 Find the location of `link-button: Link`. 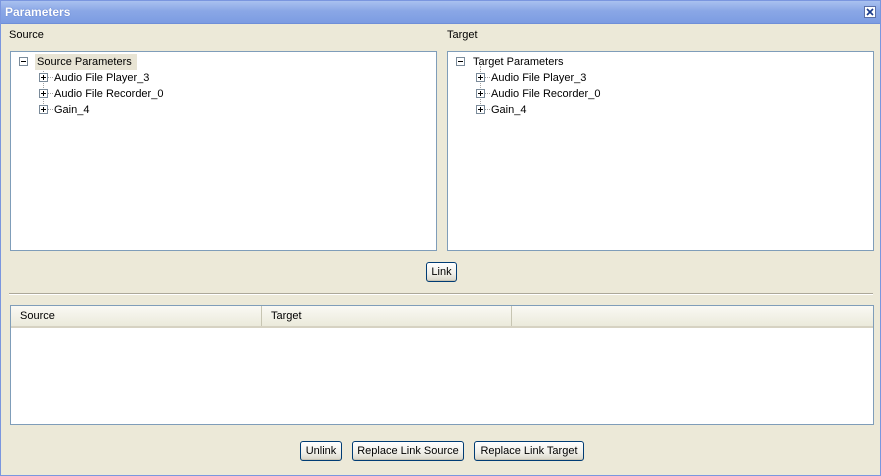

link-button: Link is located at coordinates (441, 272).